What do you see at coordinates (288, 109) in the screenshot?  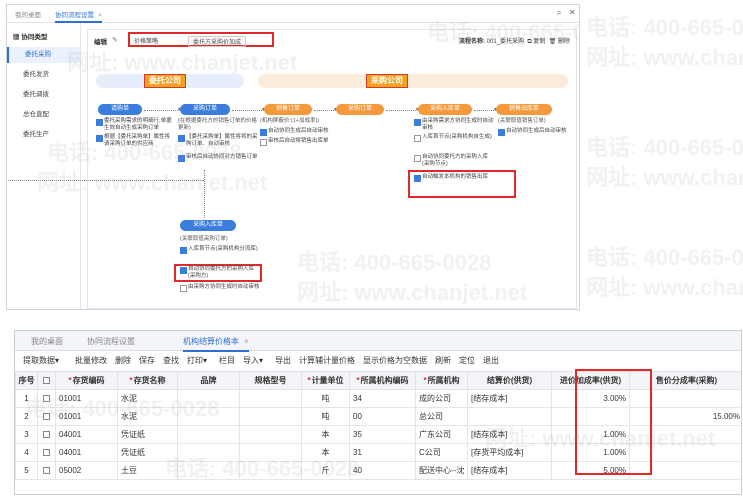 I see `node-sales-order: 销售订单` at bounding box center [288, 109].